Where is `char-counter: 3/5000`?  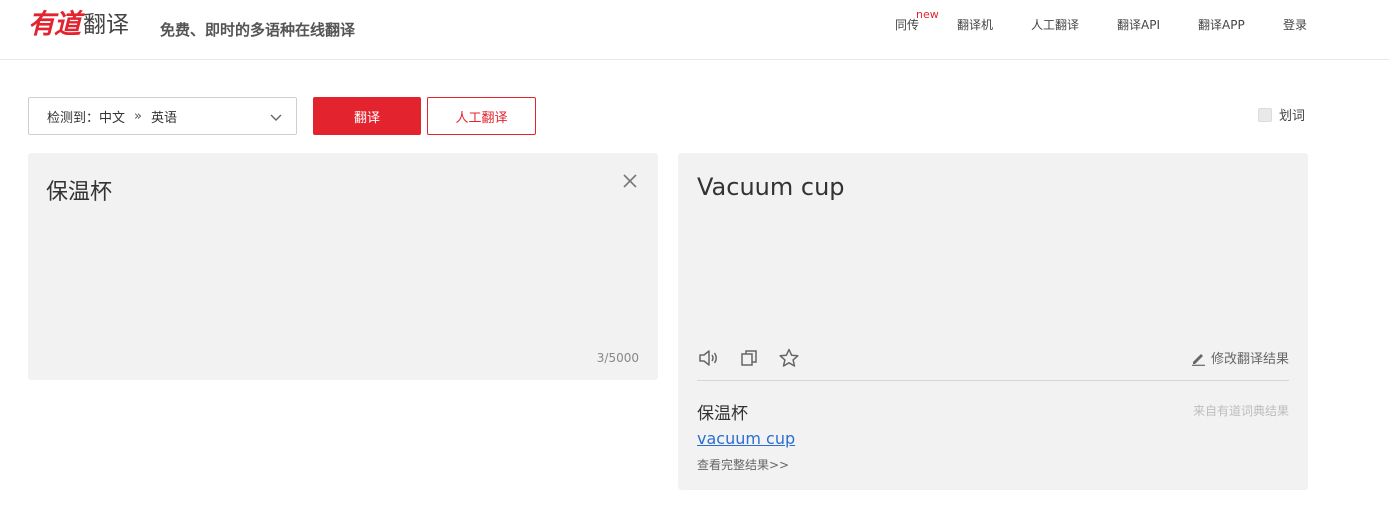 char-counter: 3/5000 is located at coordinates (617, 358).